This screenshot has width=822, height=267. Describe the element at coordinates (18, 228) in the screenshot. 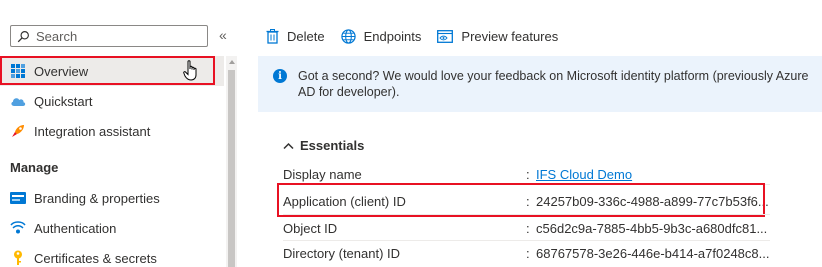

I see `authentication-icon` at that location.